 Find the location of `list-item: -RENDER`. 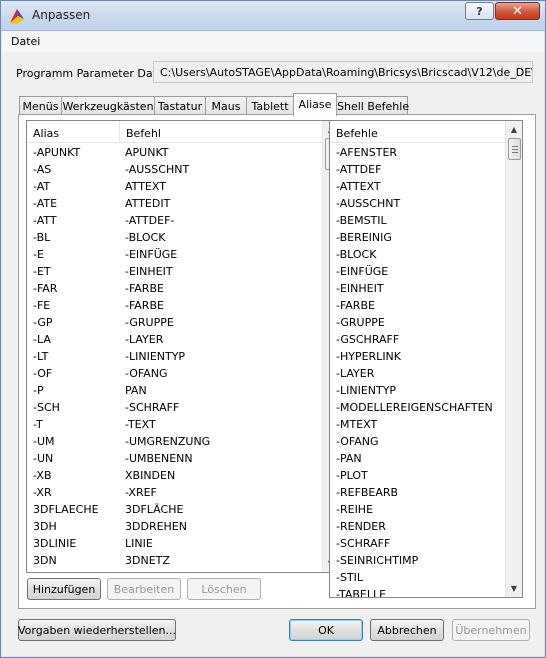

list-item: -RENDER is located at coordinates (418, 525).